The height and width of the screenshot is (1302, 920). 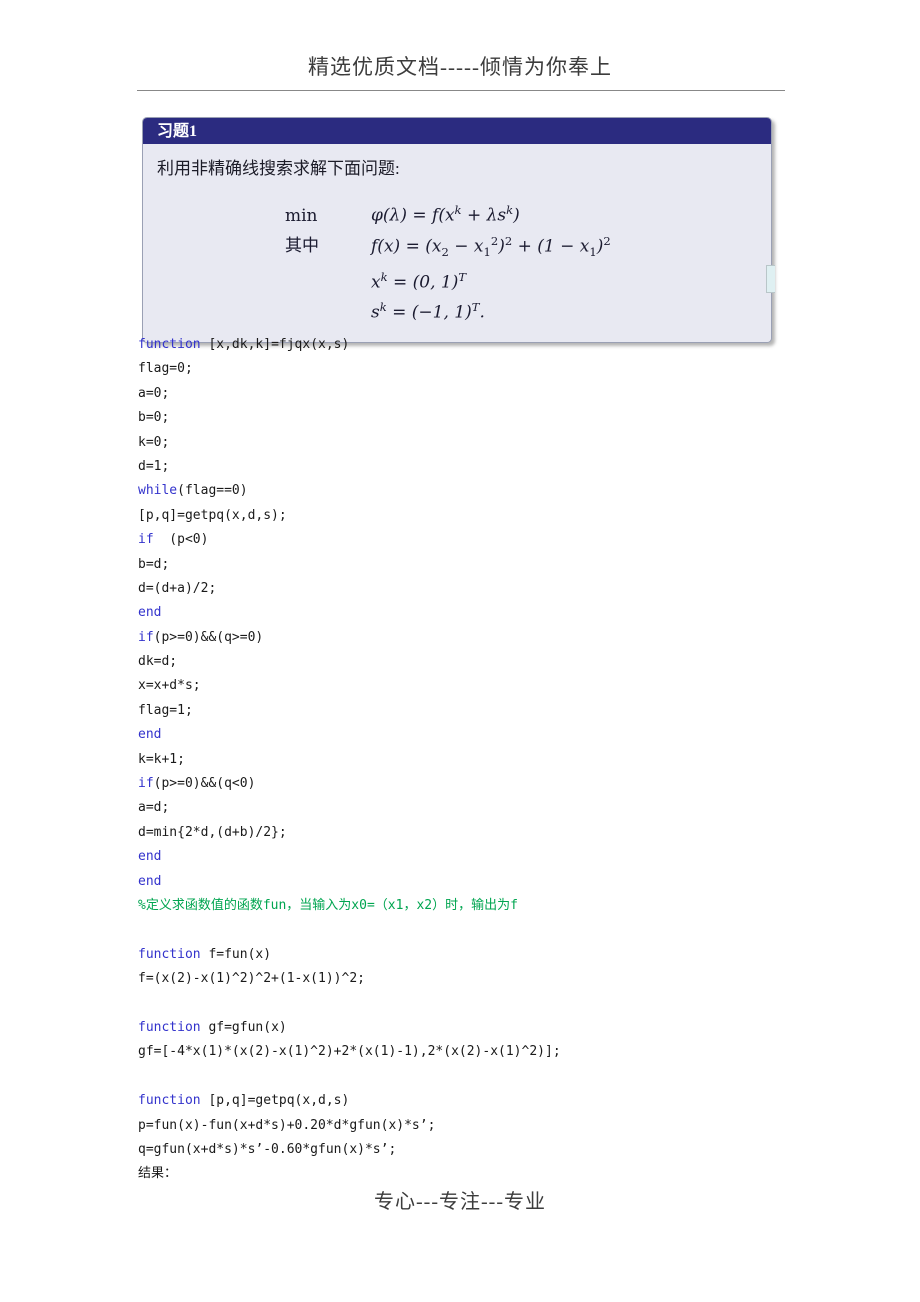 What do you see at coordinates (508, 1028) in the screenshot?
I see `code-line: function gf=gfun(x)` at bounding box center [508, 1028].